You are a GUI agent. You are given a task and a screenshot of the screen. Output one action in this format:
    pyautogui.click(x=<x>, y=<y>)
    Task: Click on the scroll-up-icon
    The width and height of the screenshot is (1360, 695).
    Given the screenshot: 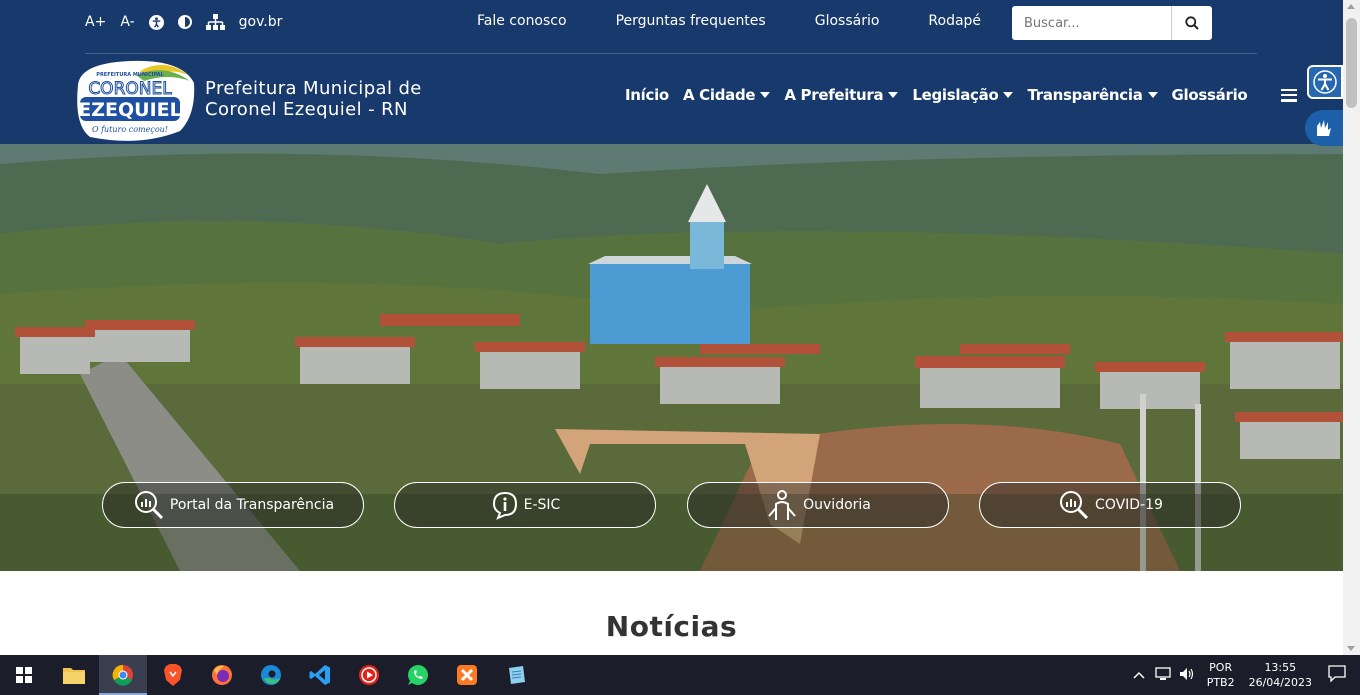 What is the action you would take?
    pyautogui.click(x=1351, y=6)
    